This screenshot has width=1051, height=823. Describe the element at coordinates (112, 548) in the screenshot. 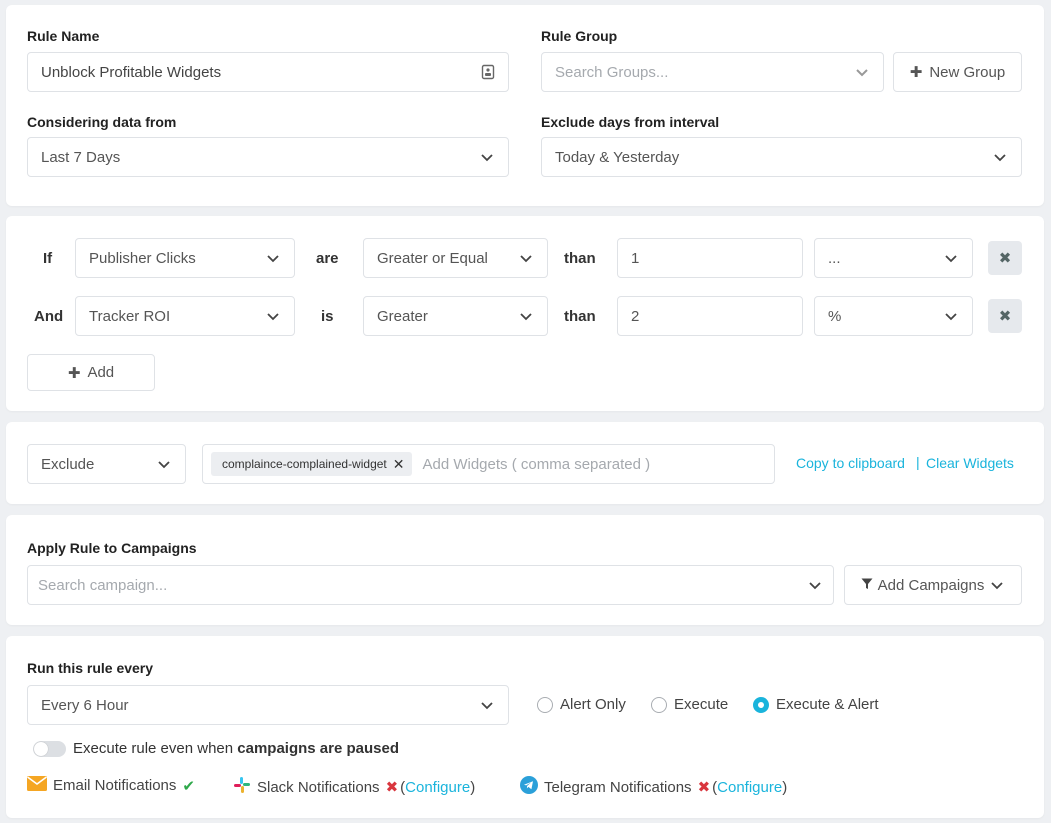

I see `campaigns-label: Apply Rule to Campaigns` at that location.